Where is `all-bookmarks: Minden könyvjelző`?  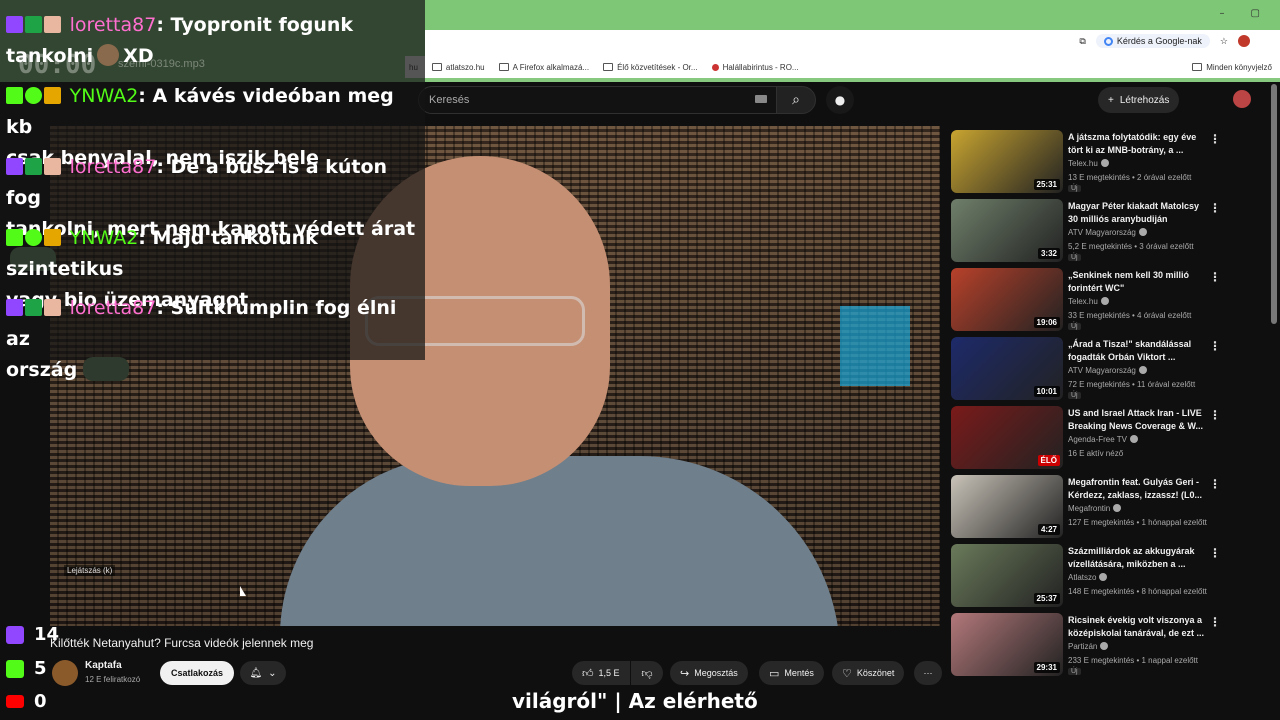
all-bookmarks: Minden könyvjelző is located at coordinates (1232, 67).